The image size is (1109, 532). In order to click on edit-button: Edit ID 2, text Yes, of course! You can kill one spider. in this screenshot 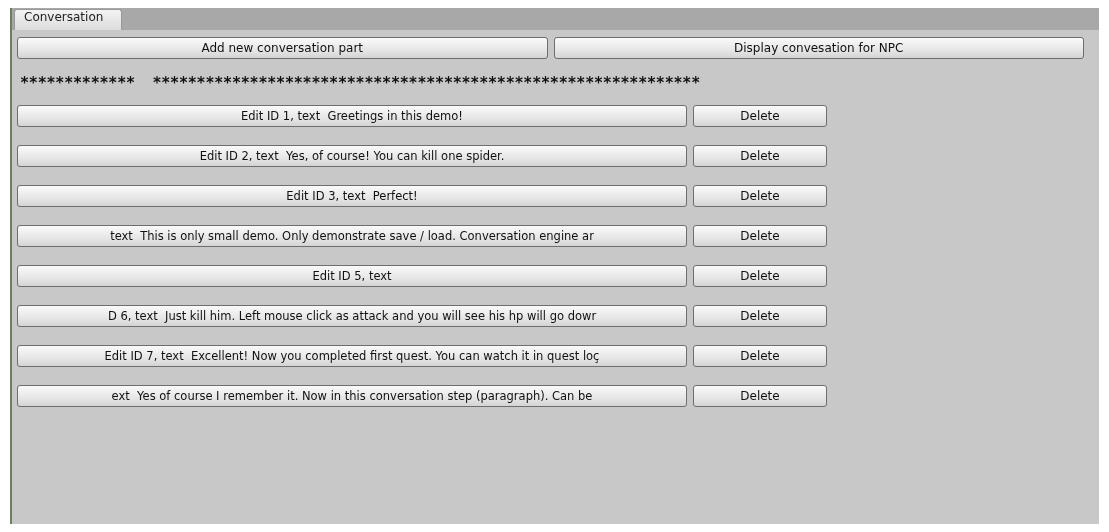, I will do `click(352, 156)`.